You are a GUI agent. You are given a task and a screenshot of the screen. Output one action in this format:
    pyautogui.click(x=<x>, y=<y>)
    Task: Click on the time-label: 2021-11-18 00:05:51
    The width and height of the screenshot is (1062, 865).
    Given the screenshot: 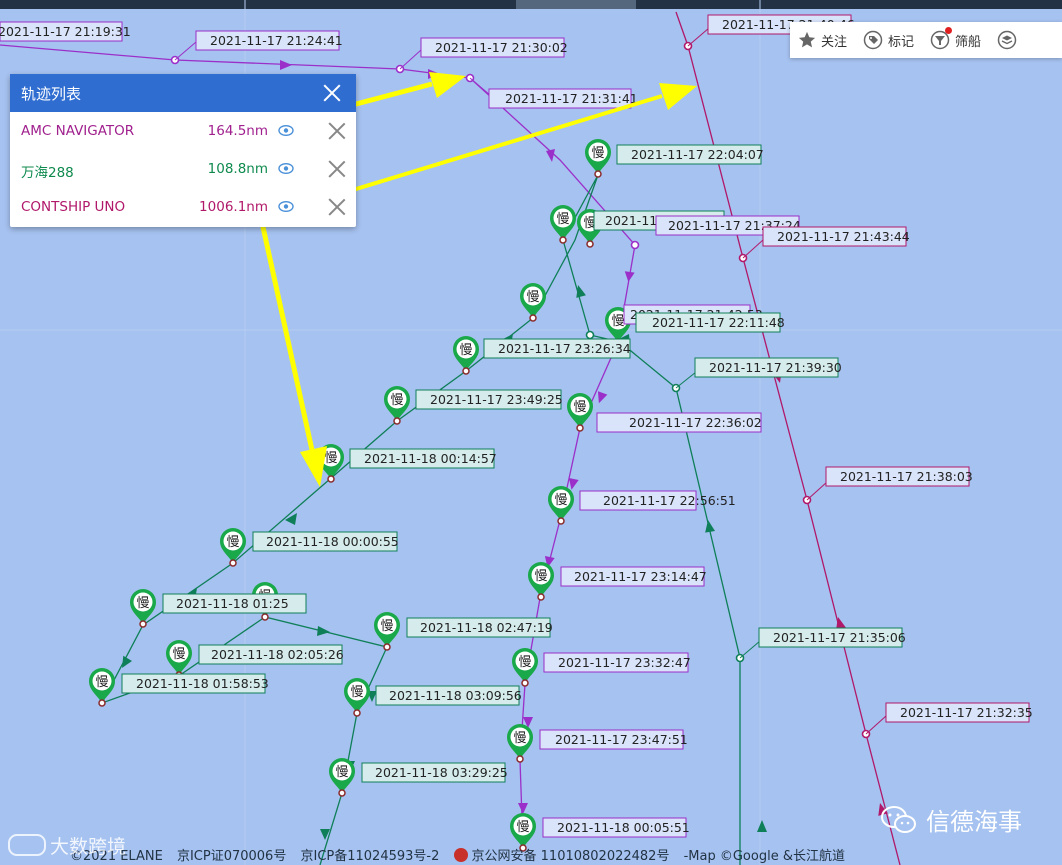 What is the action you would take?
    pyautogui.click(x=616, y=827)
    